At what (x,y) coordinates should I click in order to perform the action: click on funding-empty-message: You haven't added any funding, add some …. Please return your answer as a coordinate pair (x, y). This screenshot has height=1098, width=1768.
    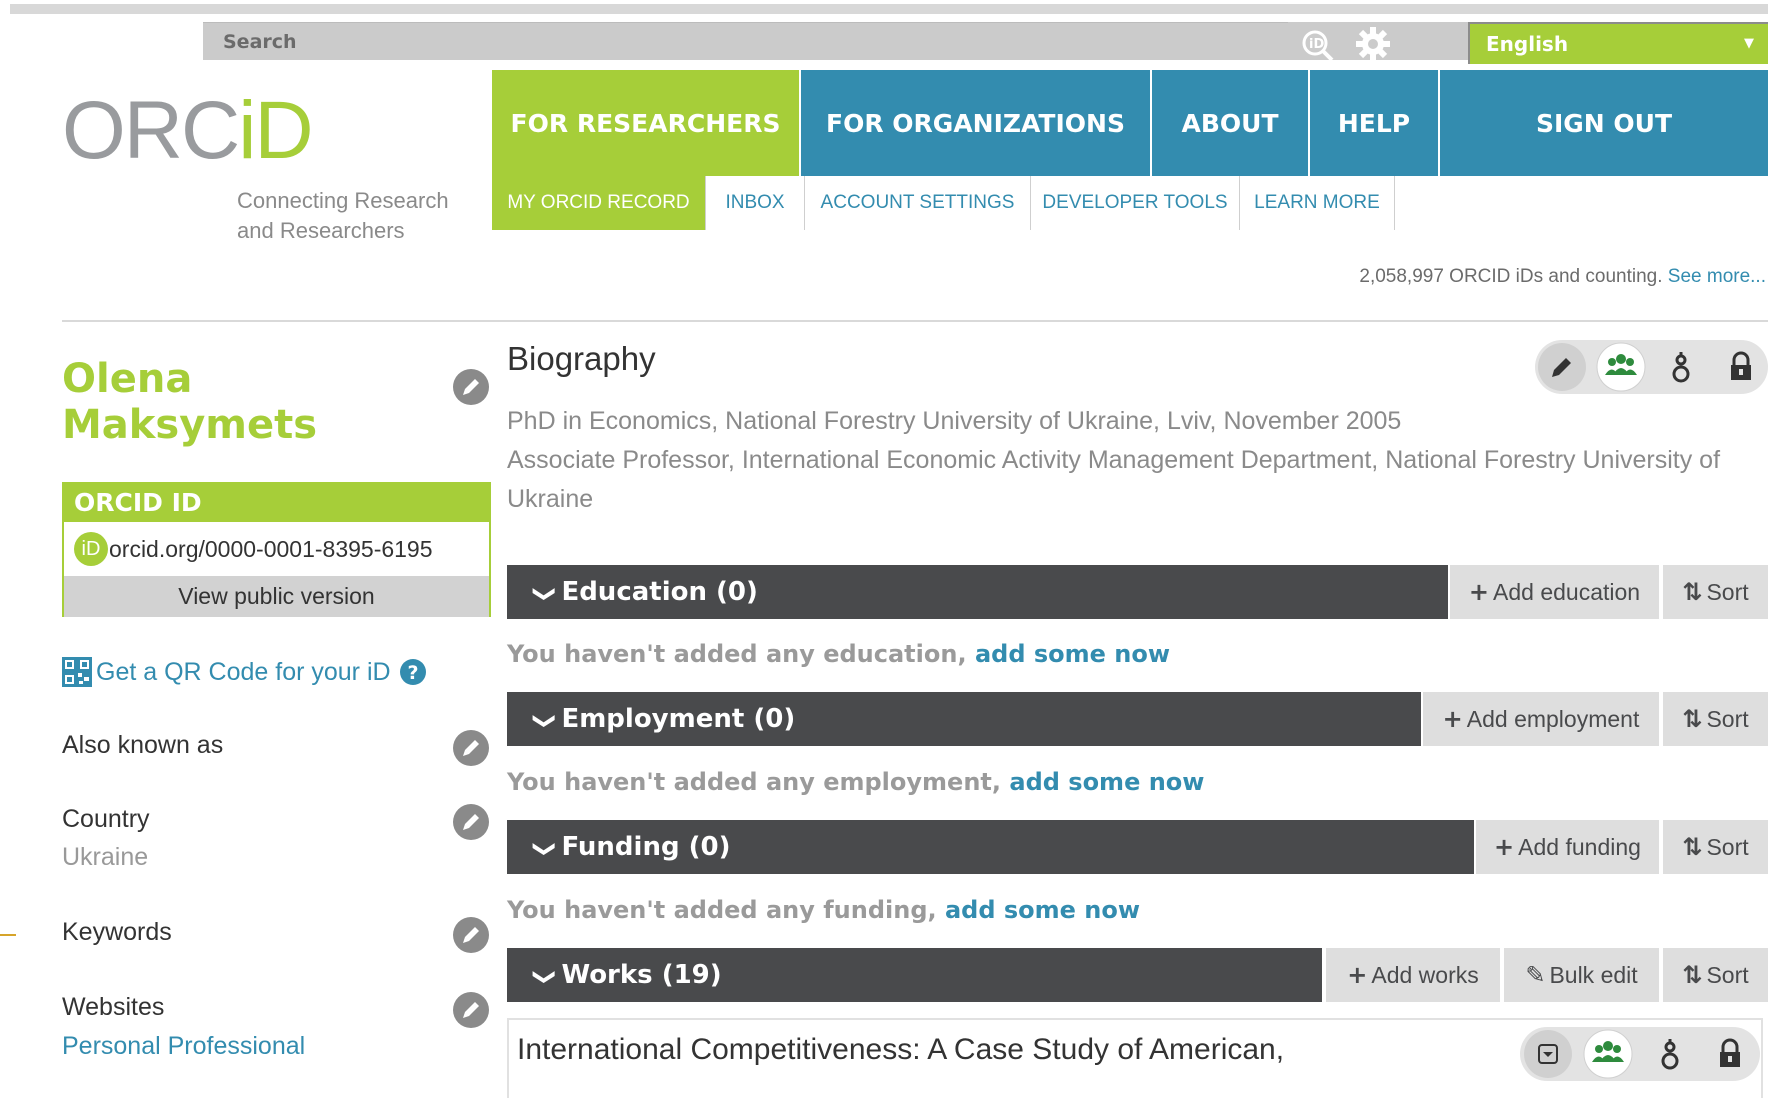
    Looking at the image, I should click on (823, 910).